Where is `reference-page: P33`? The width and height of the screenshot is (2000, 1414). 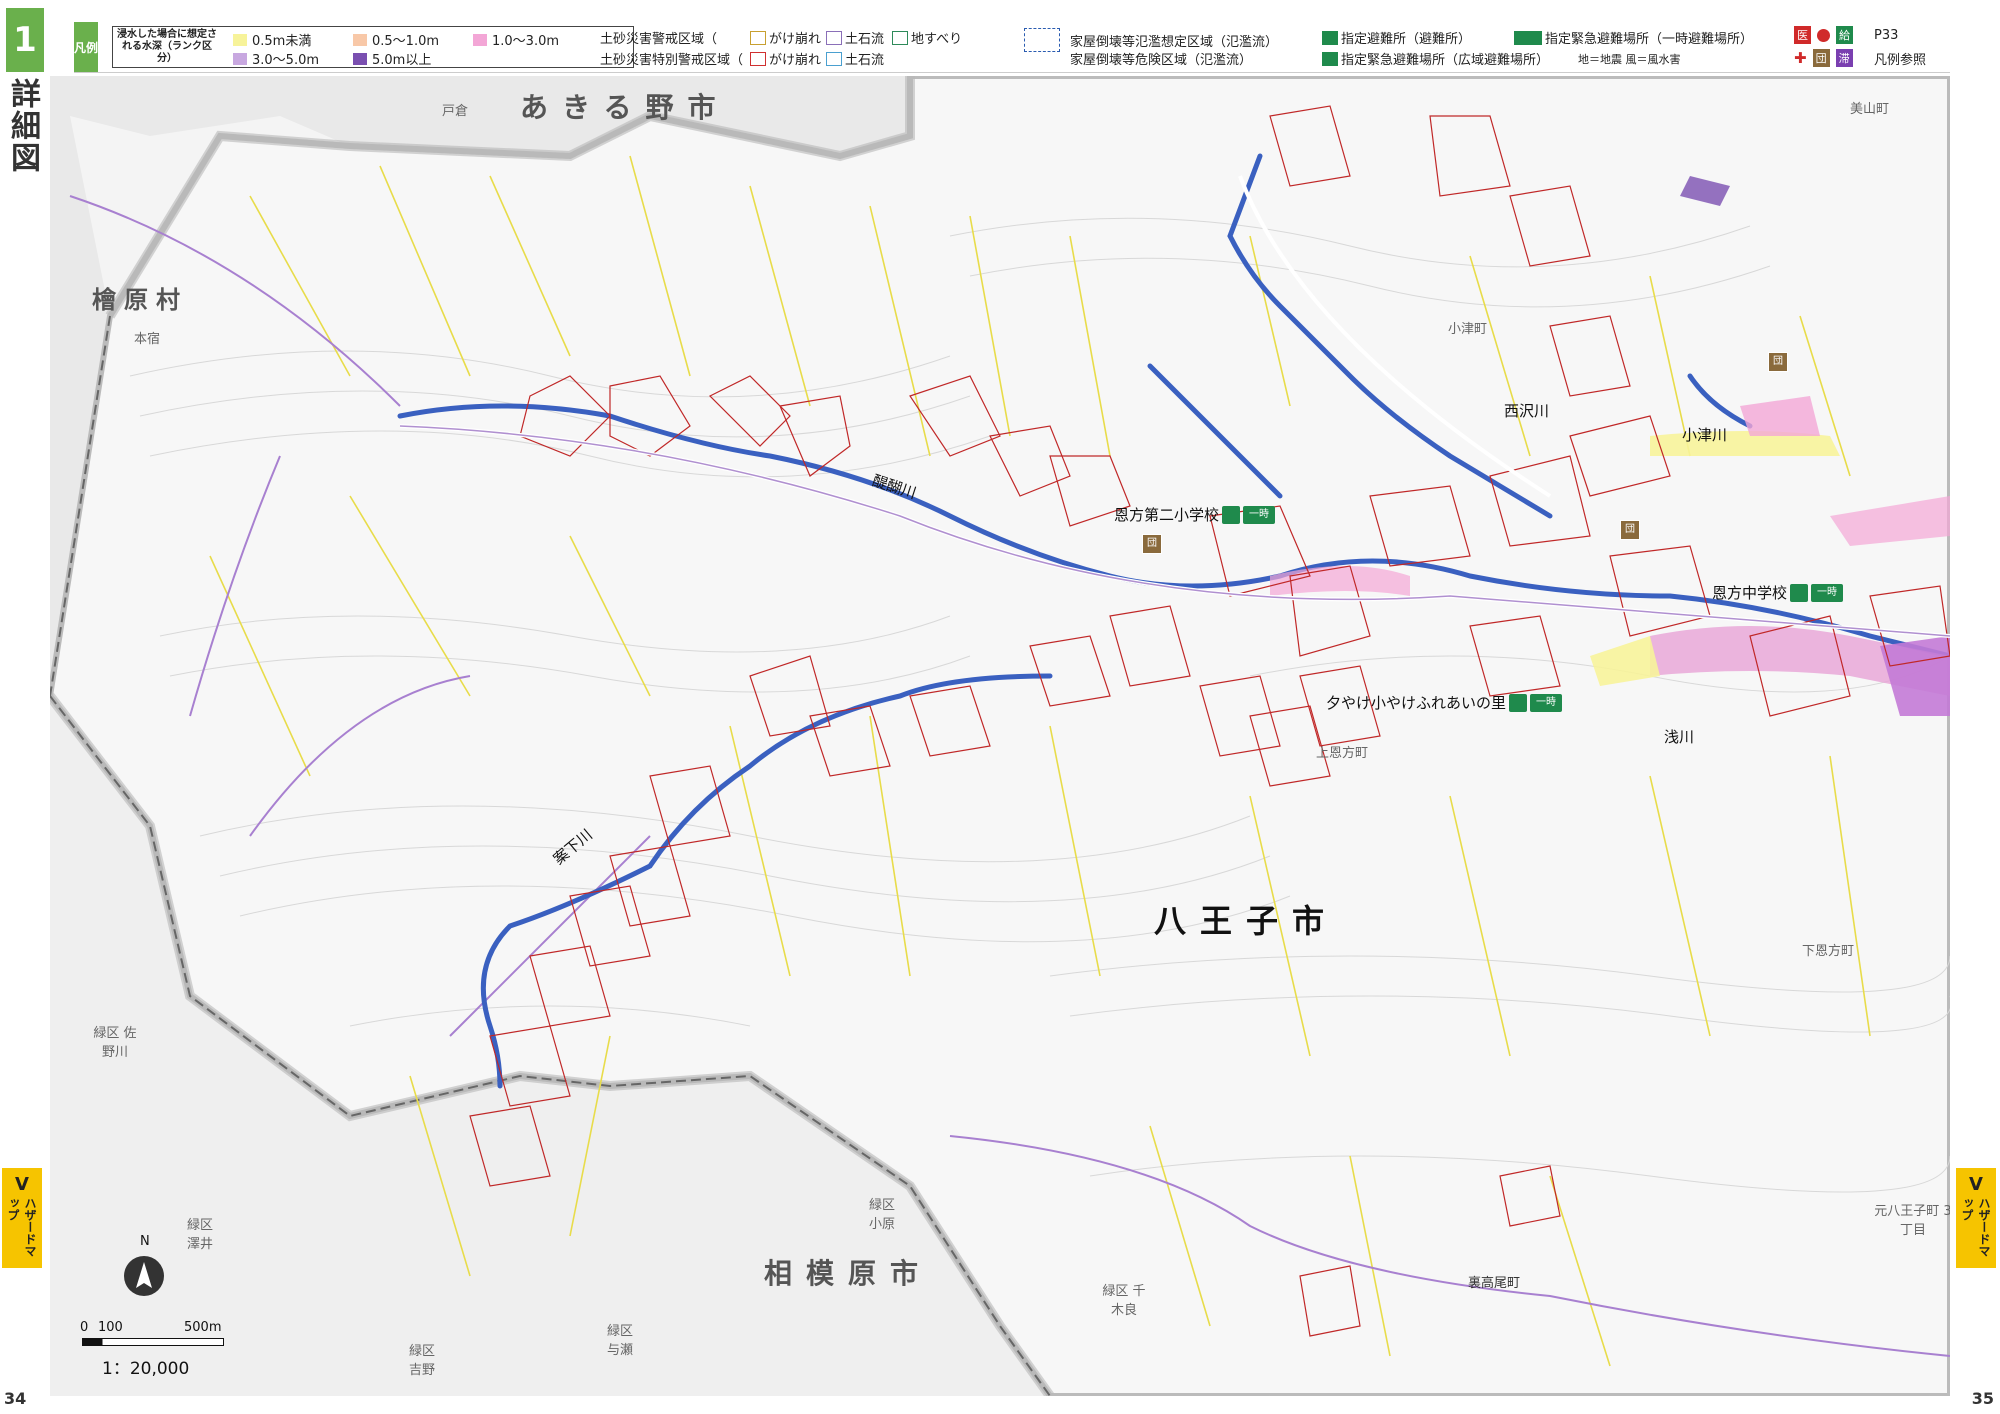 reference-page: P33 is located at coordinates (1886, 35).